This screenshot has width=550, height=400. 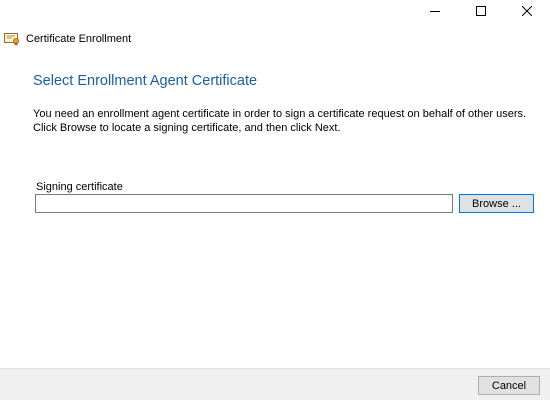 I want to click on minimize-button, so click(x=435, y=11).